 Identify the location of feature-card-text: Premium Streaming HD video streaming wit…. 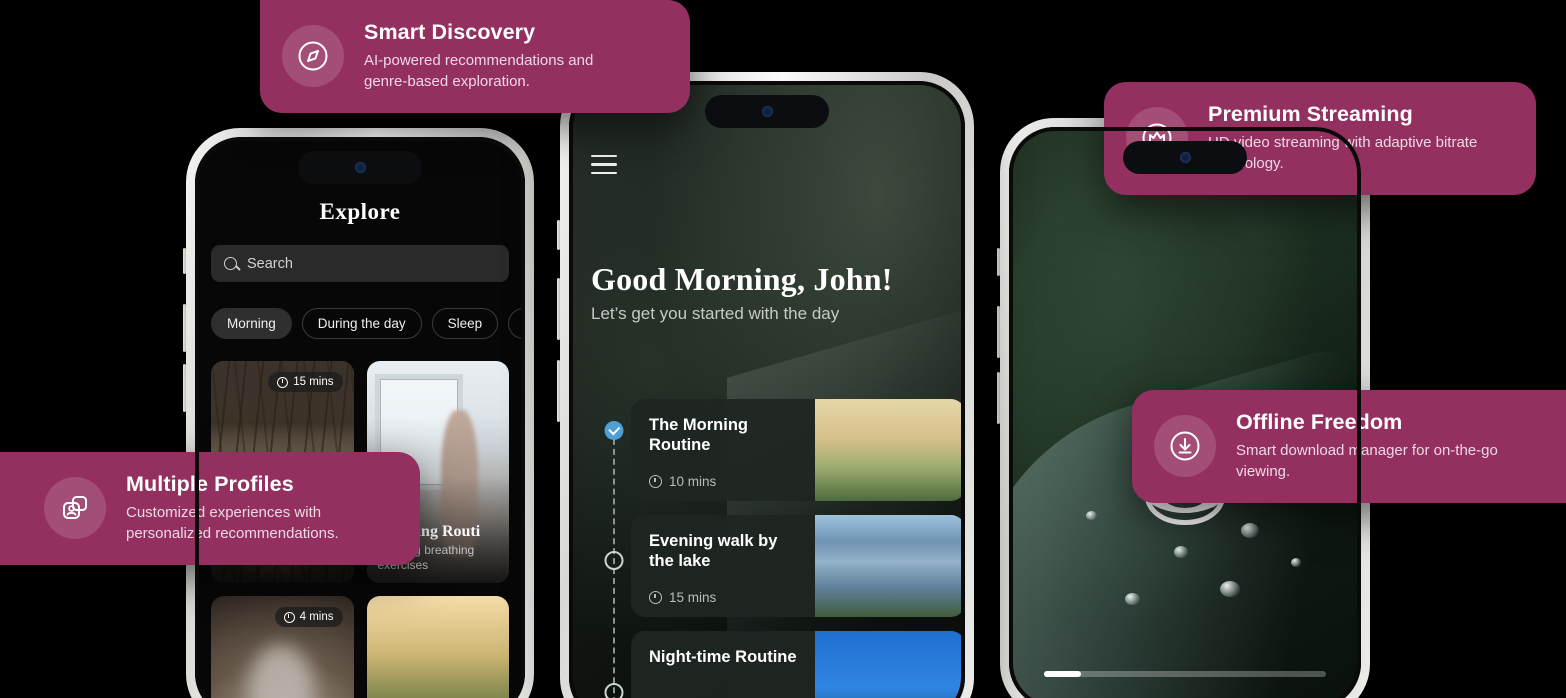
(1343, 138).